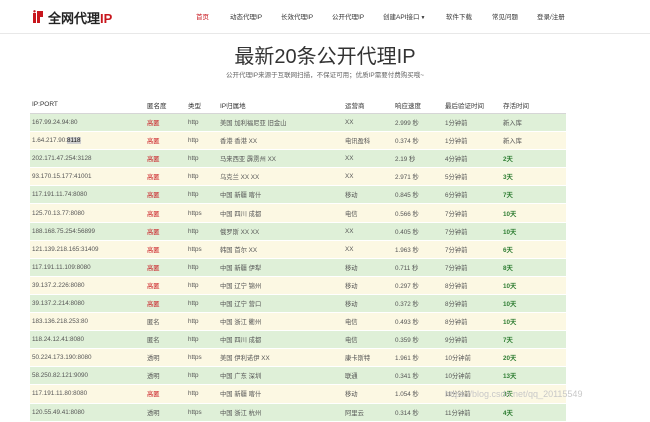 The height and width of the screenshot is (422, 650). What do you see at coordinates (505, 16) in the screenshot?
I see `nav-faq: 常见问题` at bounding box center [505, 16].